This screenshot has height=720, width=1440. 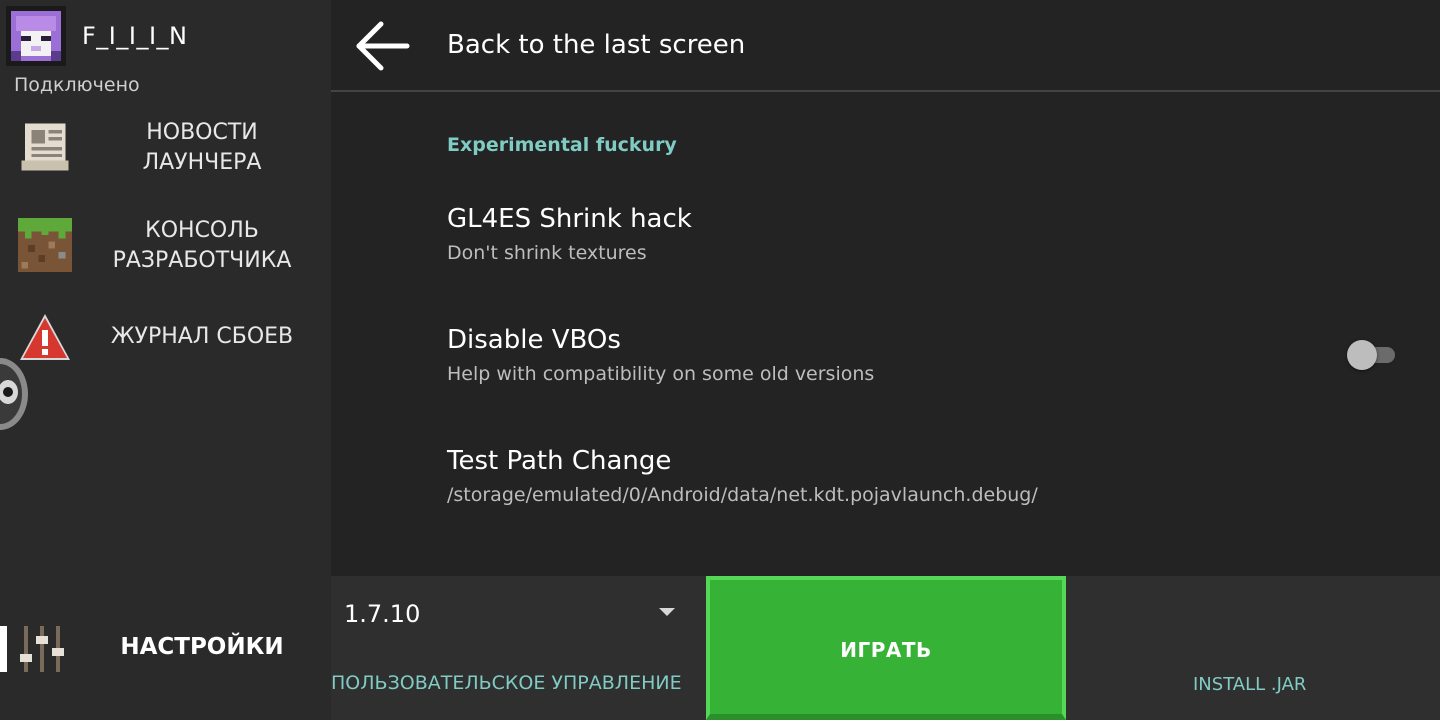 I want to click on switch-thumb, so click(x=1362, y=355).